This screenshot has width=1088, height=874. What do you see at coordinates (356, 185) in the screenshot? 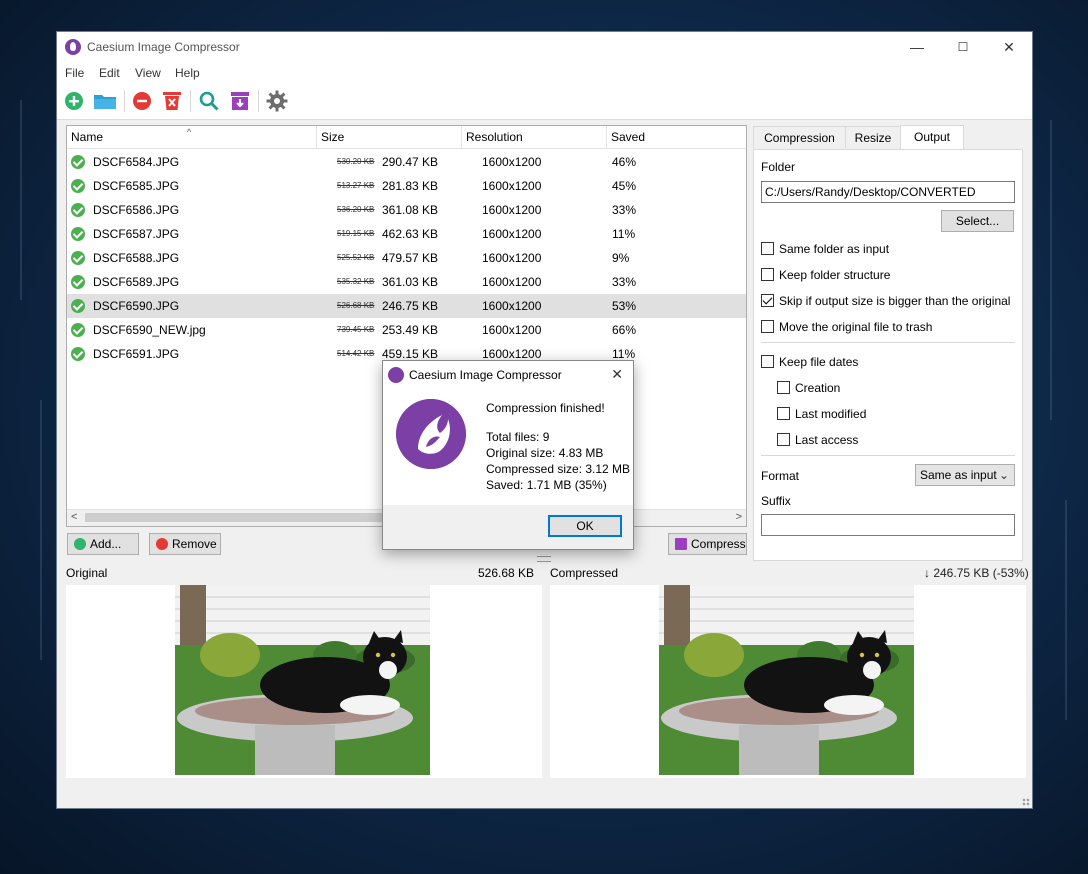
I see `original-size: 513.27 KB` at bounding box center [356, 185].